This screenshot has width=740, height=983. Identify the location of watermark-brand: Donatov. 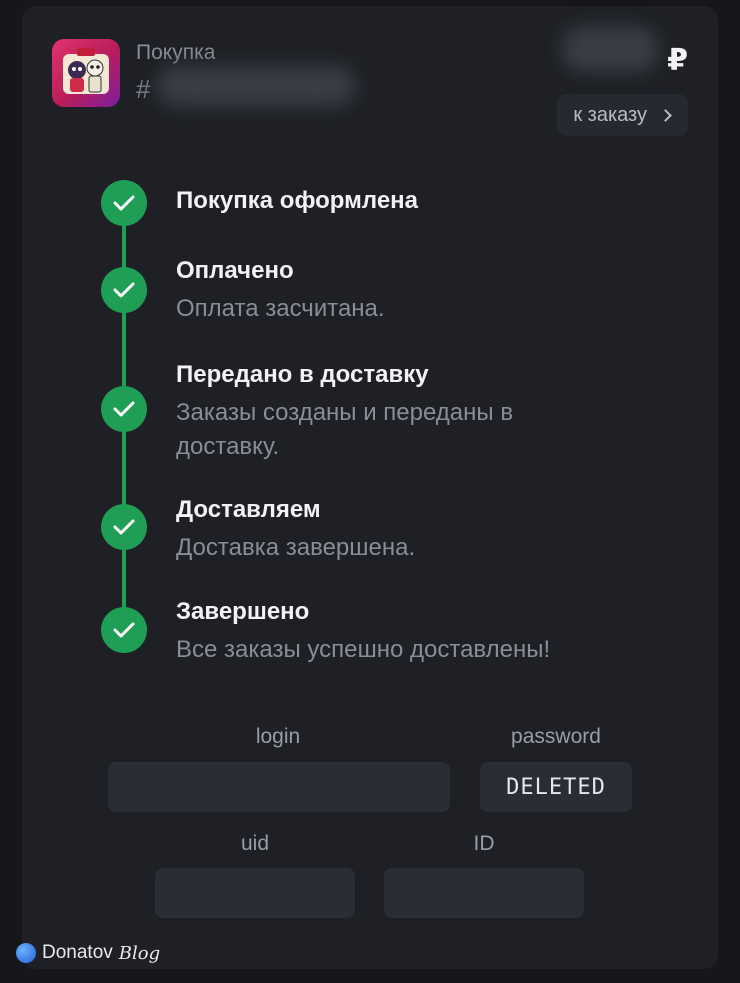
(77, 952).